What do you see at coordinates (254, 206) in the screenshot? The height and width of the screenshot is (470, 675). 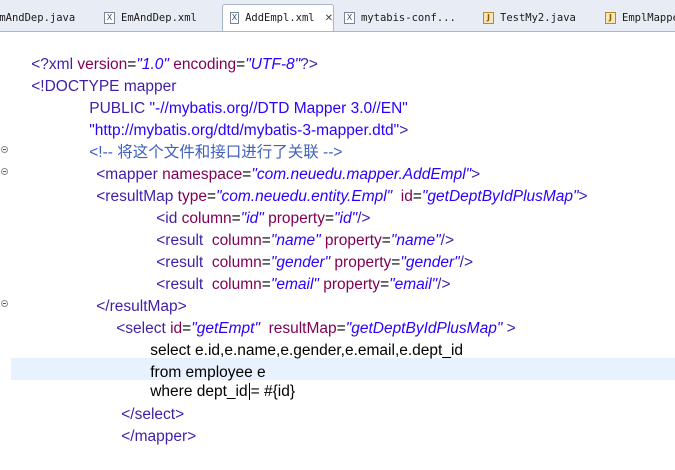 I see `code-line: <id column="id" property="id"/>` at bounding box center [254, 206].